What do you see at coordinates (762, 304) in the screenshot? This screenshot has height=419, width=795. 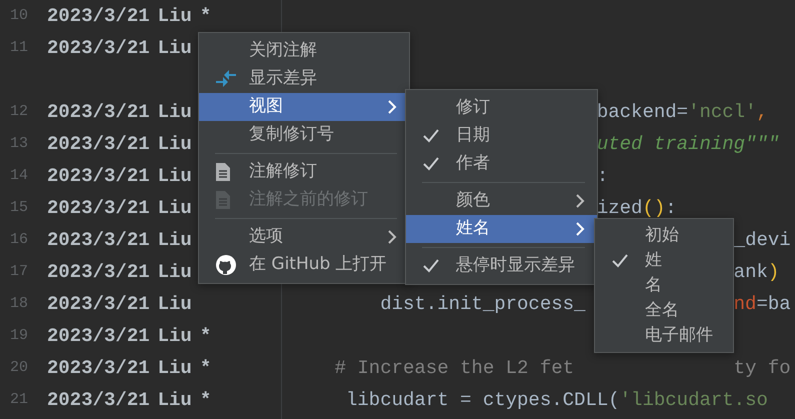 I see `code-text: nd=ba` at bounding box center [762, 304].